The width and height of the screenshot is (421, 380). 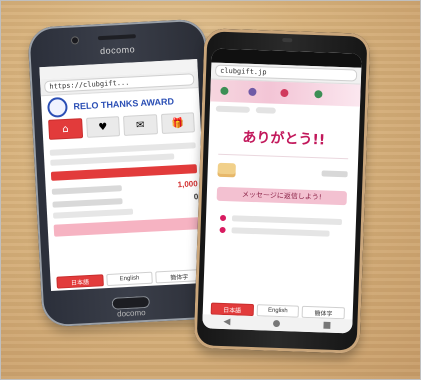 I want to click on thanks-title: ありがとう!!, so click(x=284, y=139).